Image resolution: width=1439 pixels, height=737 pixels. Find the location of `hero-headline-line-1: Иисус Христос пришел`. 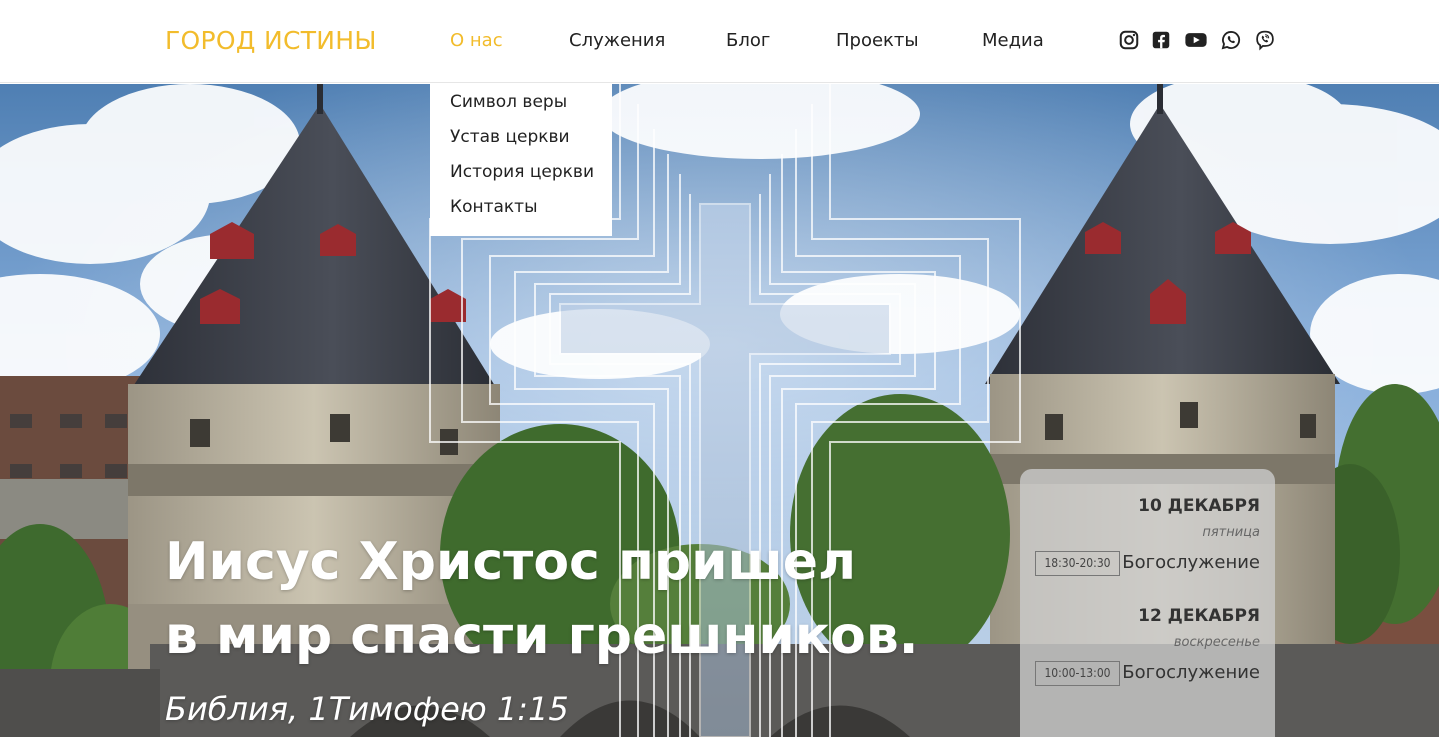

hero-headline-line-1: Иисус Христос пришел is located at coordinates (511, 562).